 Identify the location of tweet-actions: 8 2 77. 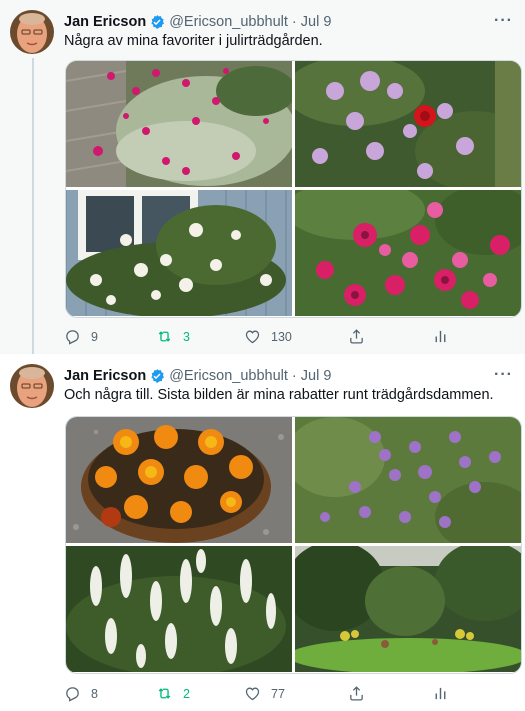
(264, 695).